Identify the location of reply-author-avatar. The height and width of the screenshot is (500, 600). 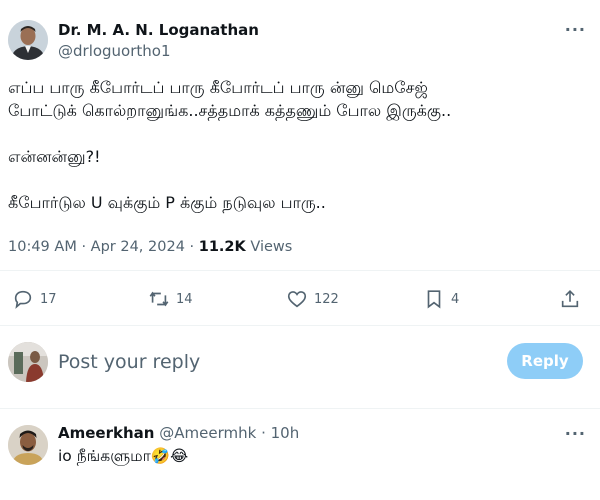
(28, 445).